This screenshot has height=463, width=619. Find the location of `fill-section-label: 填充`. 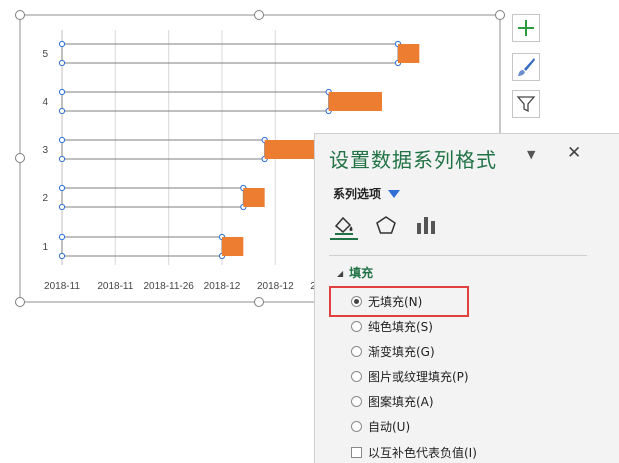

fill-section-label: 填充 is located at coordinates (361, 273).